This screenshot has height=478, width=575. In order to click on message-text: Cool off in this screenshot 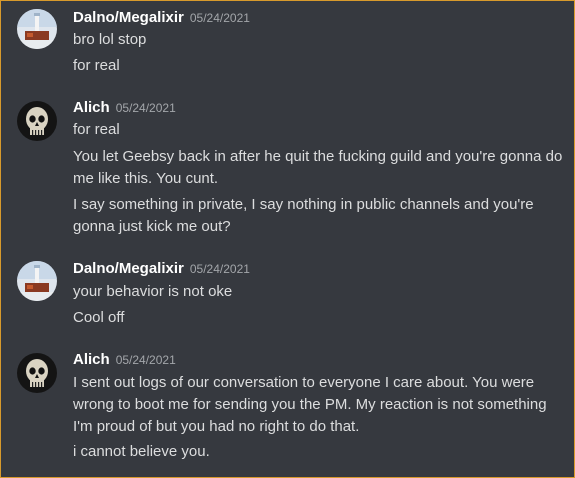, I will do `click(99, 317)`.